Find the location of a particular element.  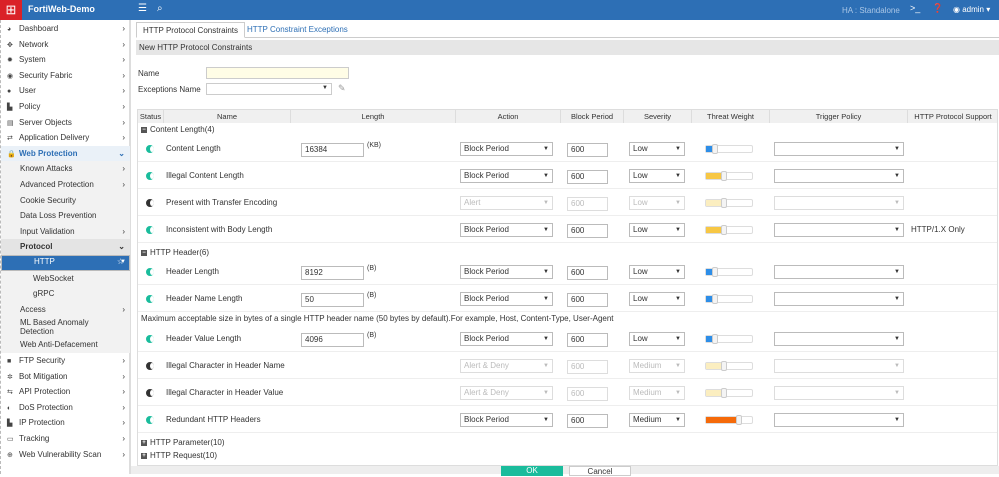

sidebar-item-server-objects: ▤ Server Objects › is located at coordinates (65, 123).